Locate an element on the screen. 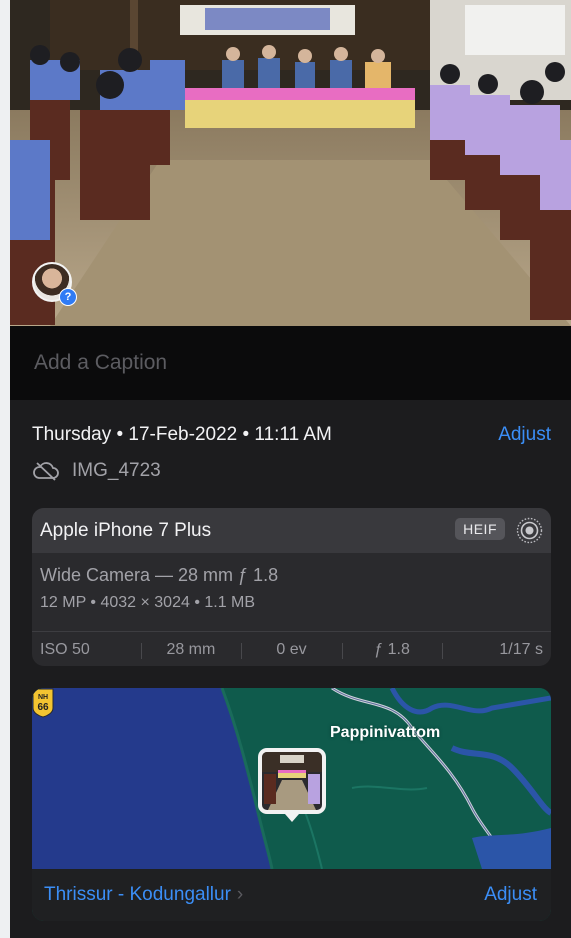 The height and width of the screenshot is (938, 571). camera-device: Apple iPhone 7 Plus is located at coordinates (126, 530).